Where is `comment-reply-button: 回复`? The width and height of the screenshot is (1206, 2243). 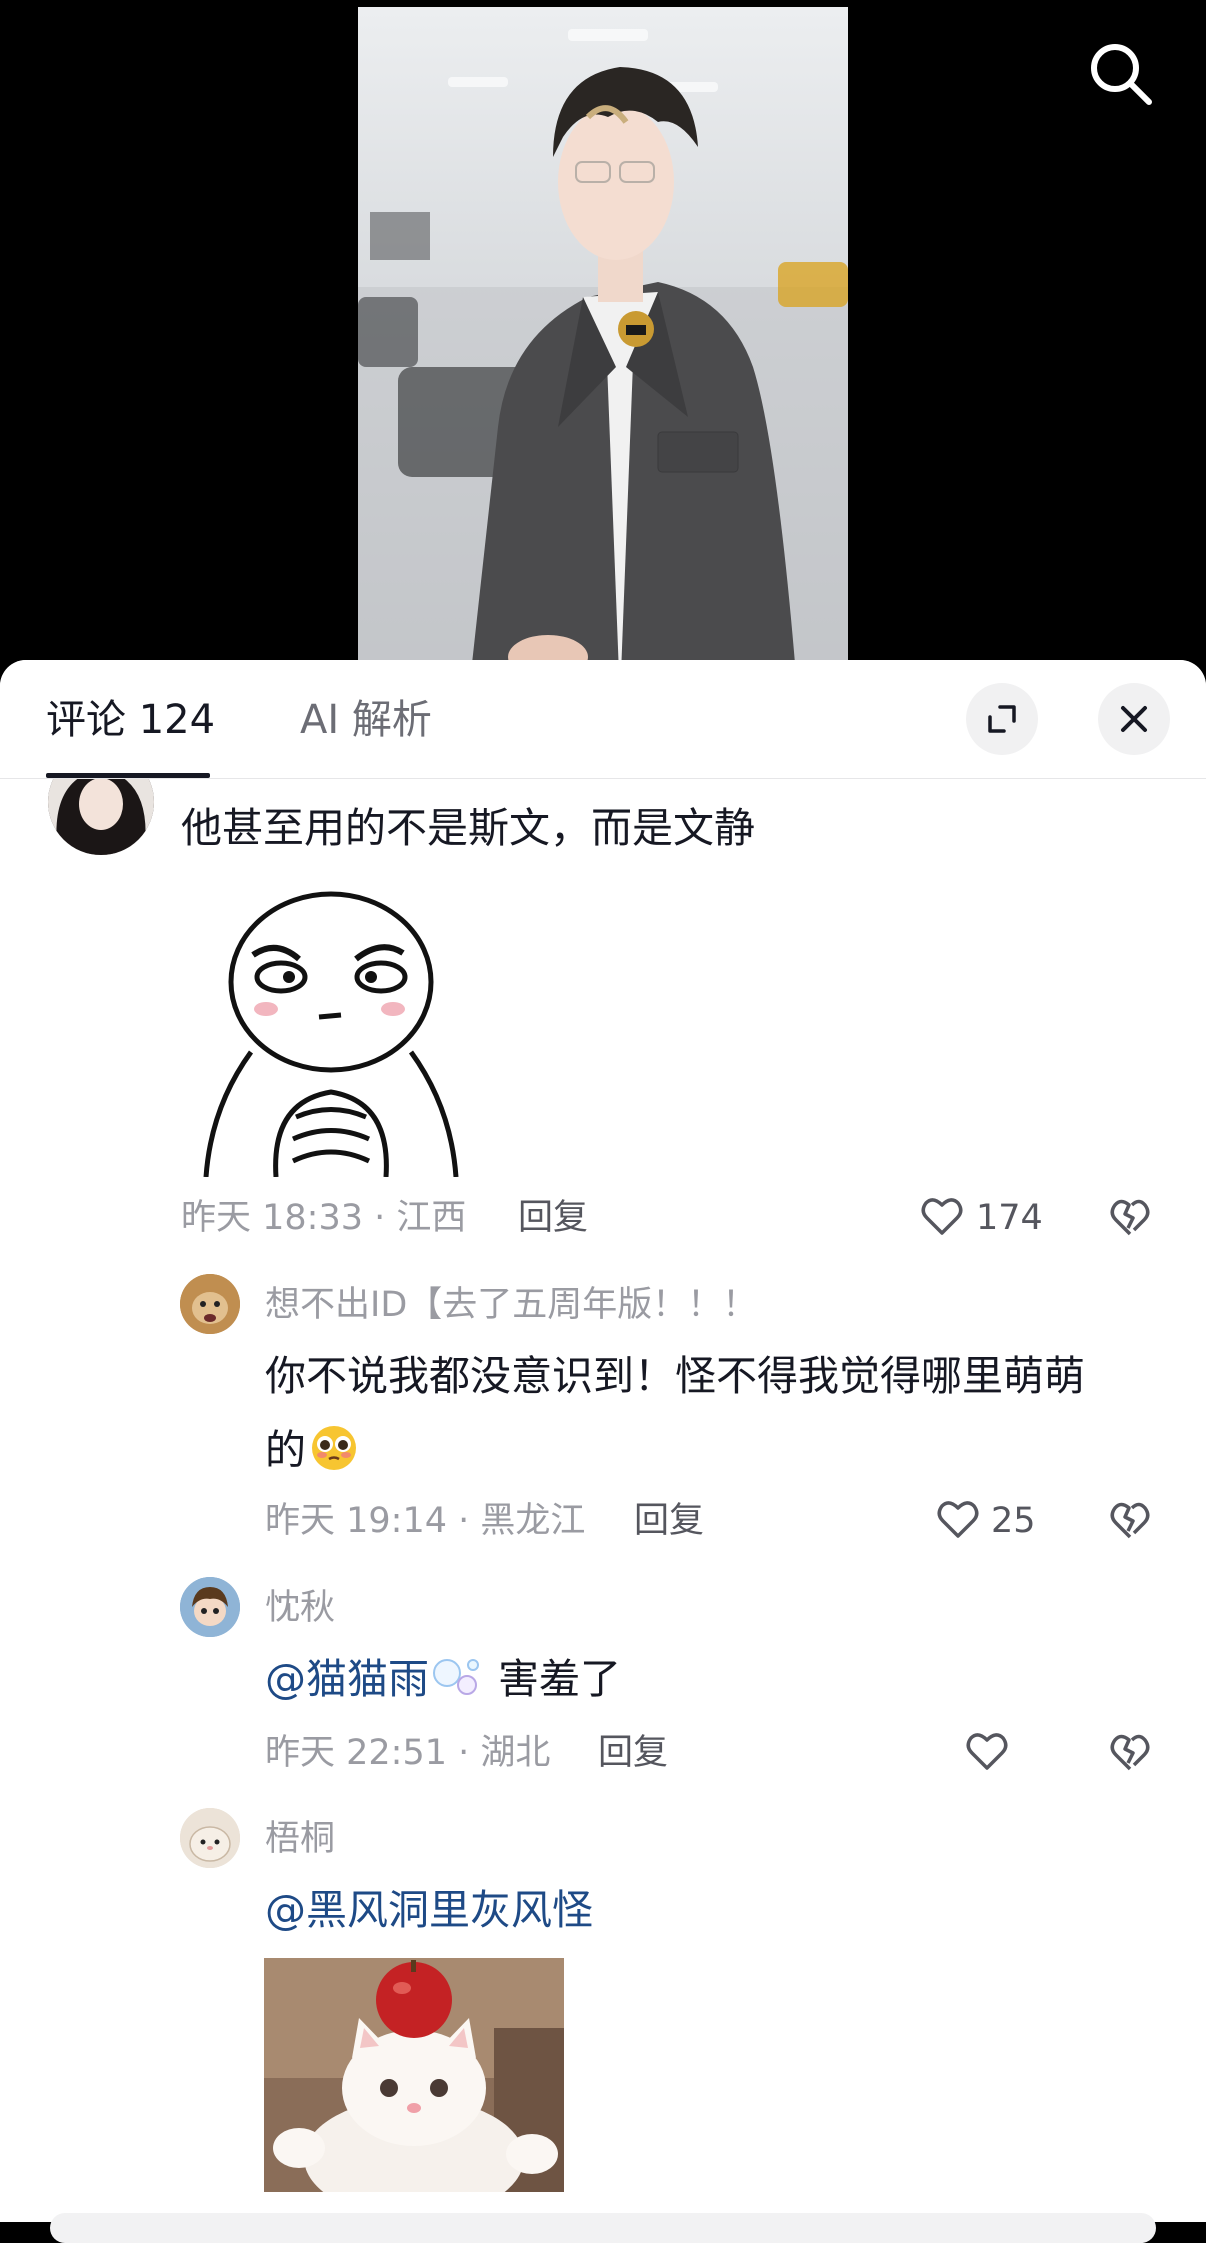 comment-reply-button: 回复 is located at coordinates (553, 1218).